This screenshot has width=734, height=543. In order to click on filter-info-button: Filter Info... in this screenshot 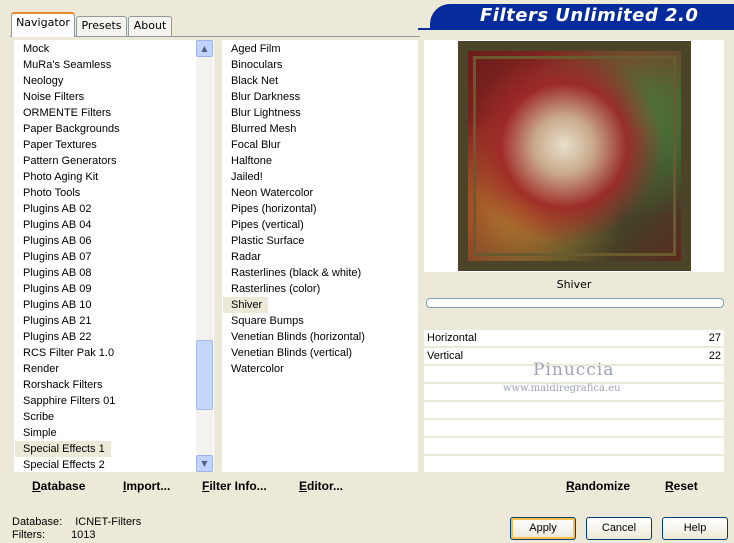, I will do `click(234, 486)`.